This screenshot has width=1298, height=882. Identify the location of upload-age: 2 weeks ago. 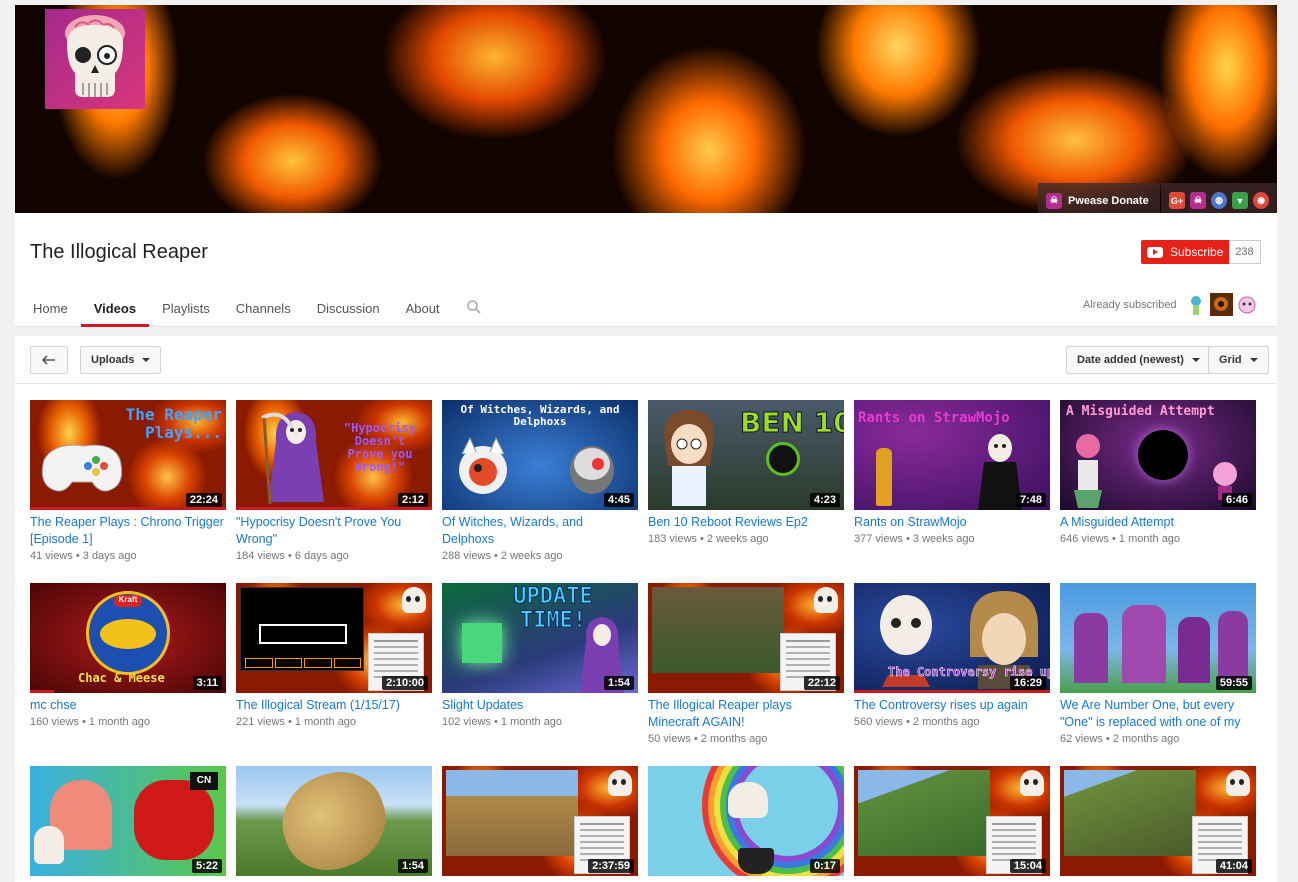
(531, 556).